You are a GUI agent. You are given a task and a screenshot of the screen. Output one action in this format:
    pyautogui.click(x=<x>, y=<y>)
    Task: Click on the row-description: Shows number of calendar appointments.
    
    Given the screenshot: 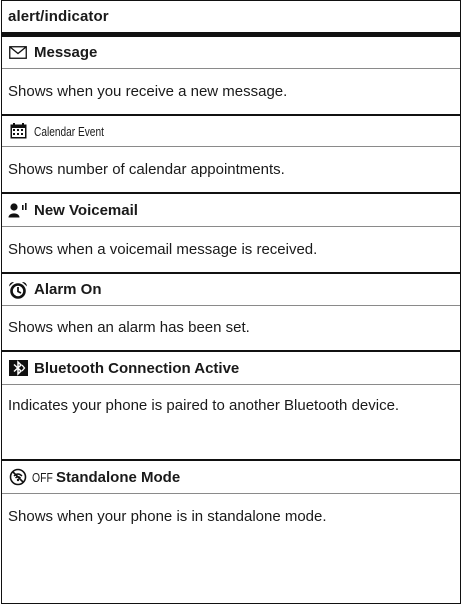 What is the action you would take?
    pyautogui.click(x=231, y=169)
    